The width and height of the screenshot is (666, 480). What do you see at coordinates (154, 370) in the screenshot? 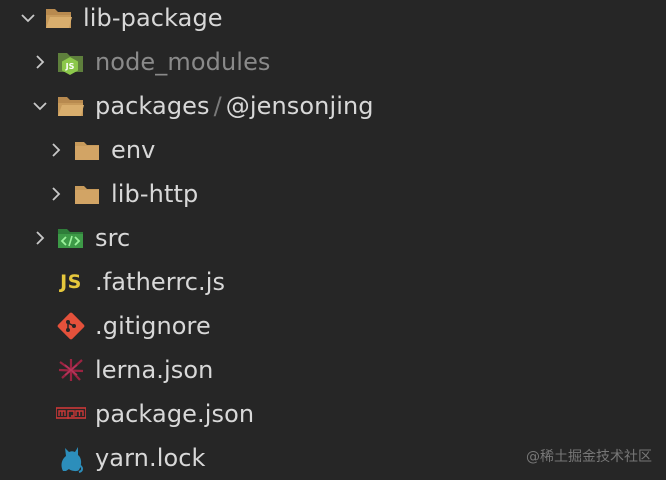
I see `tree-item-label: lerna.json` at bounding box center [154, 370].